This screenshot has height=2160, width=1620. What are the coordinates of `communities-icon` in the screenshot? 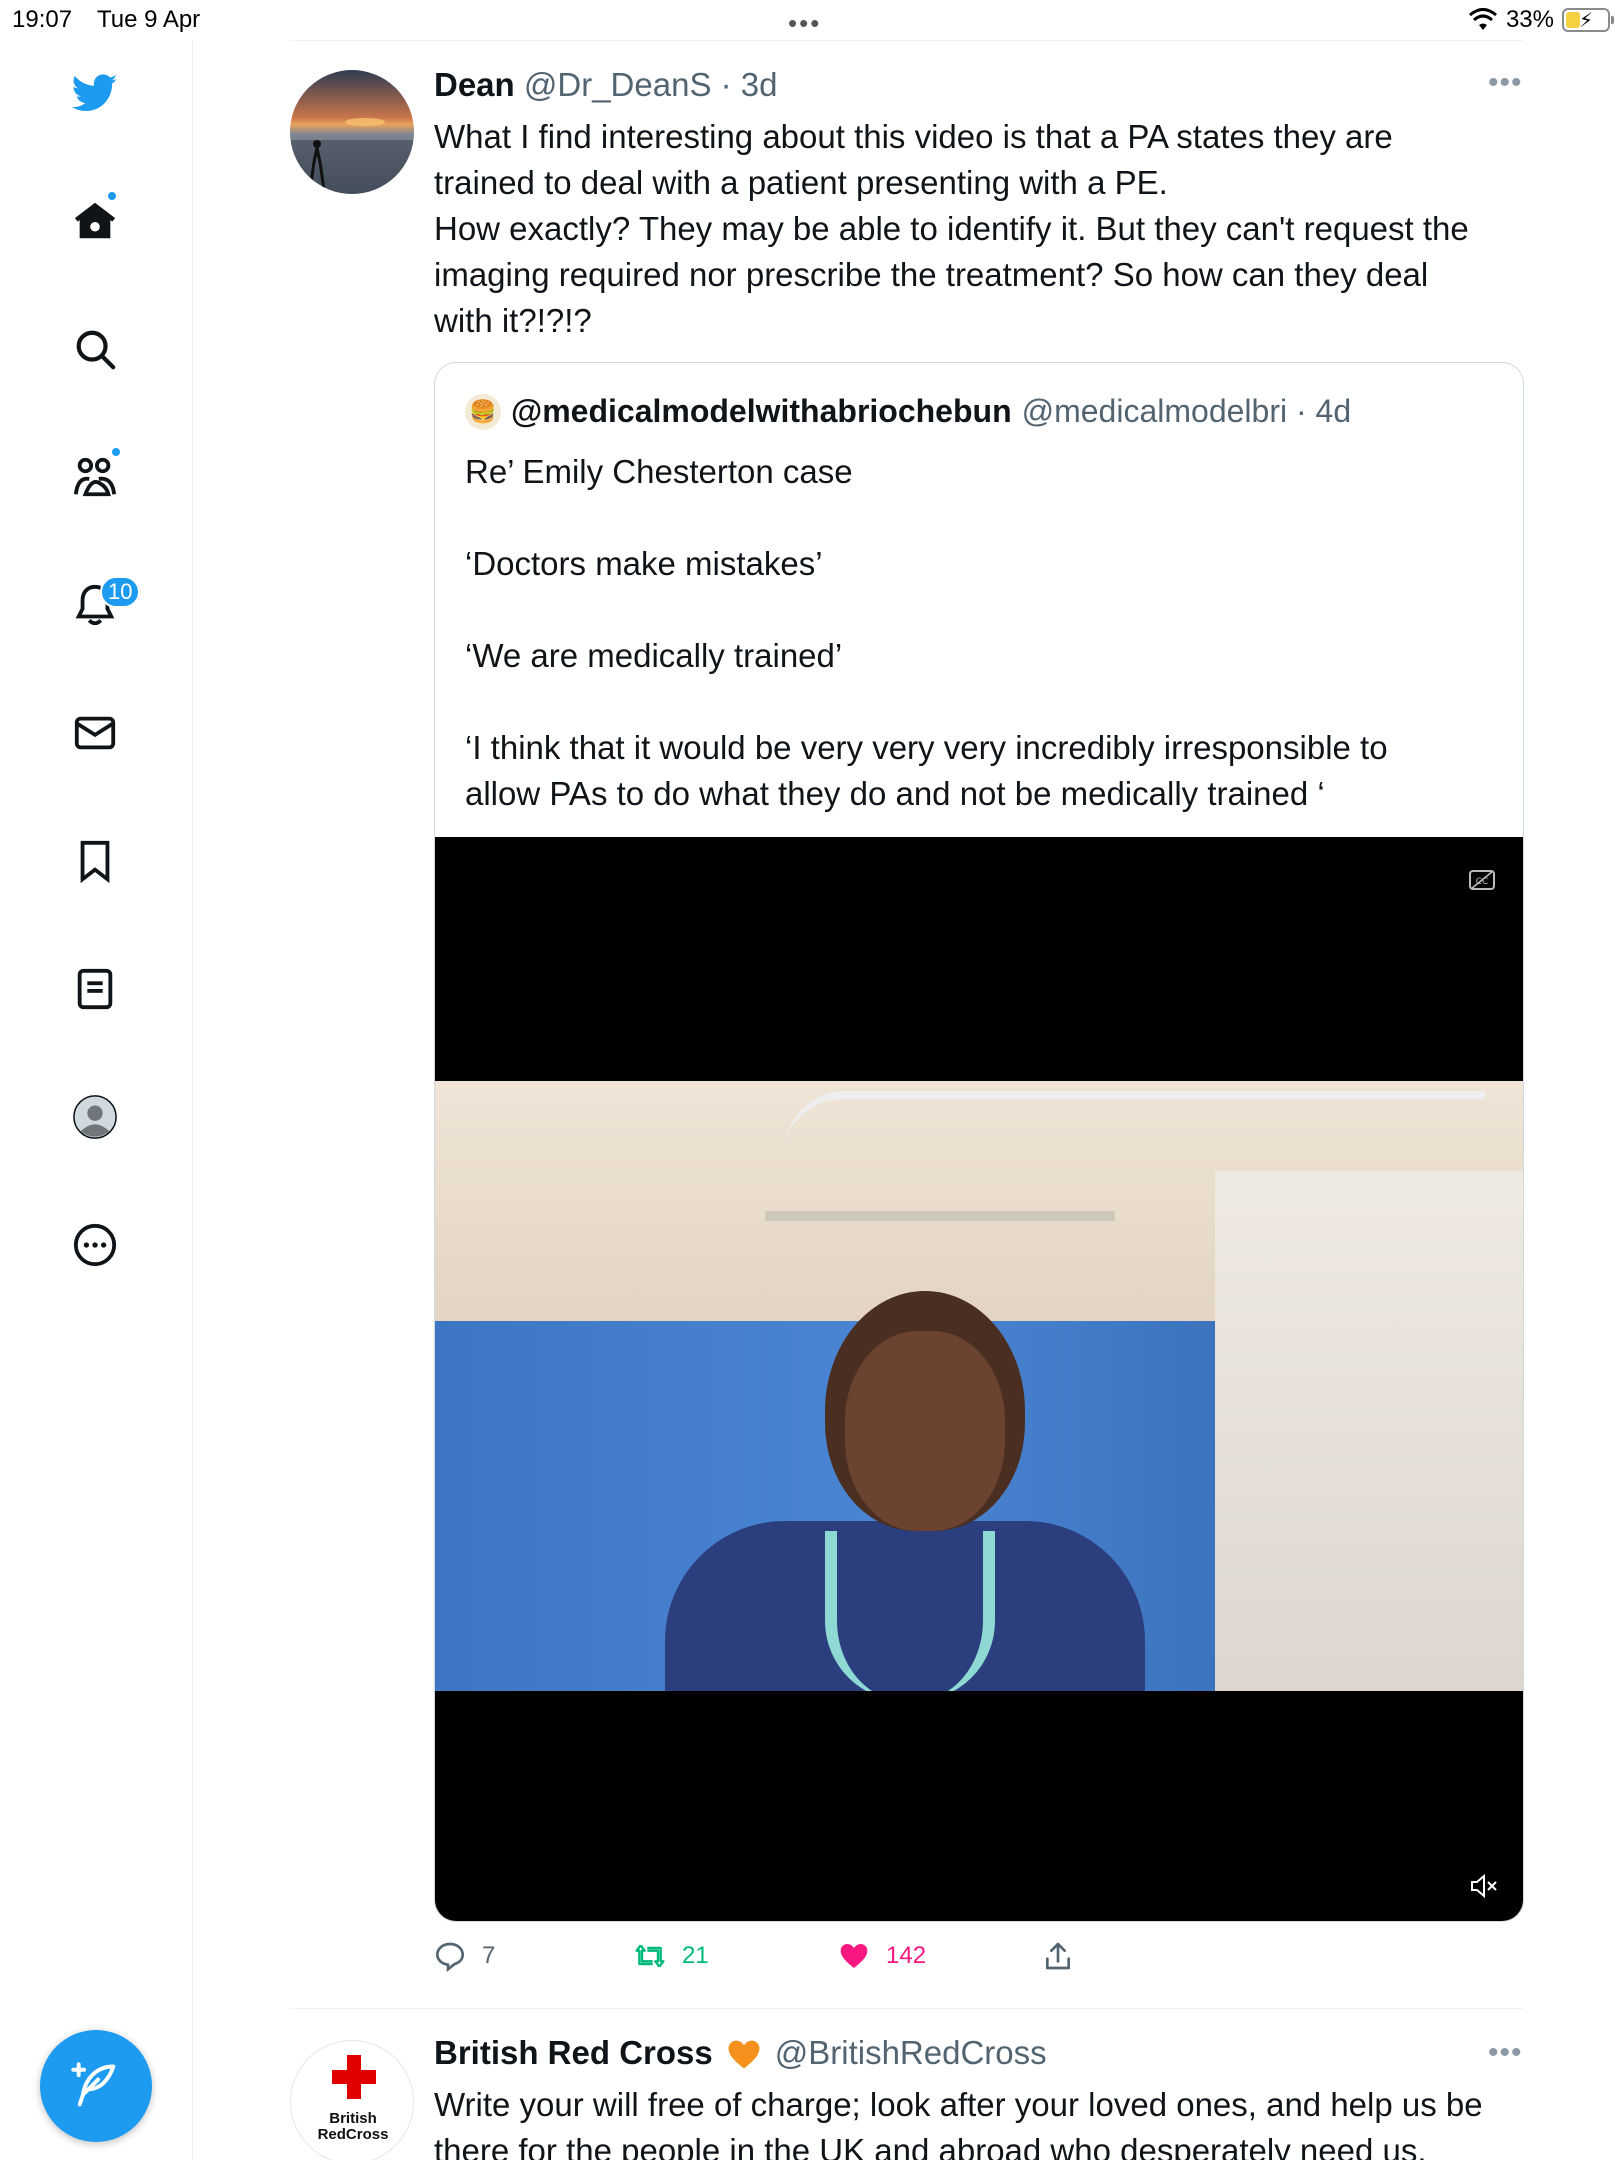 It's located at (95, 477).